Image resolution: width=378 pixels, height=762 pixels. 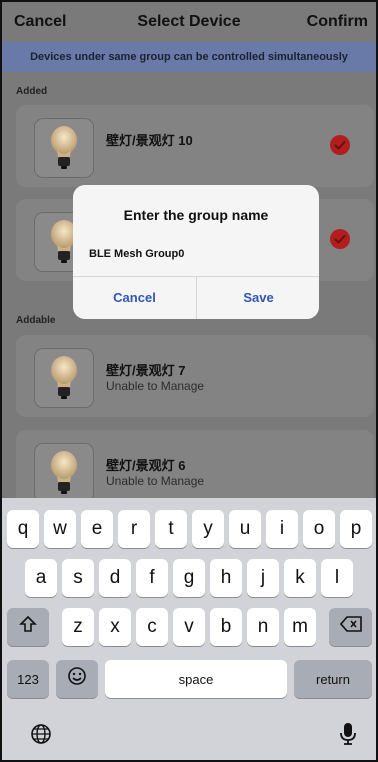 I want to click on key-t: t, so click(x=171, y=529).